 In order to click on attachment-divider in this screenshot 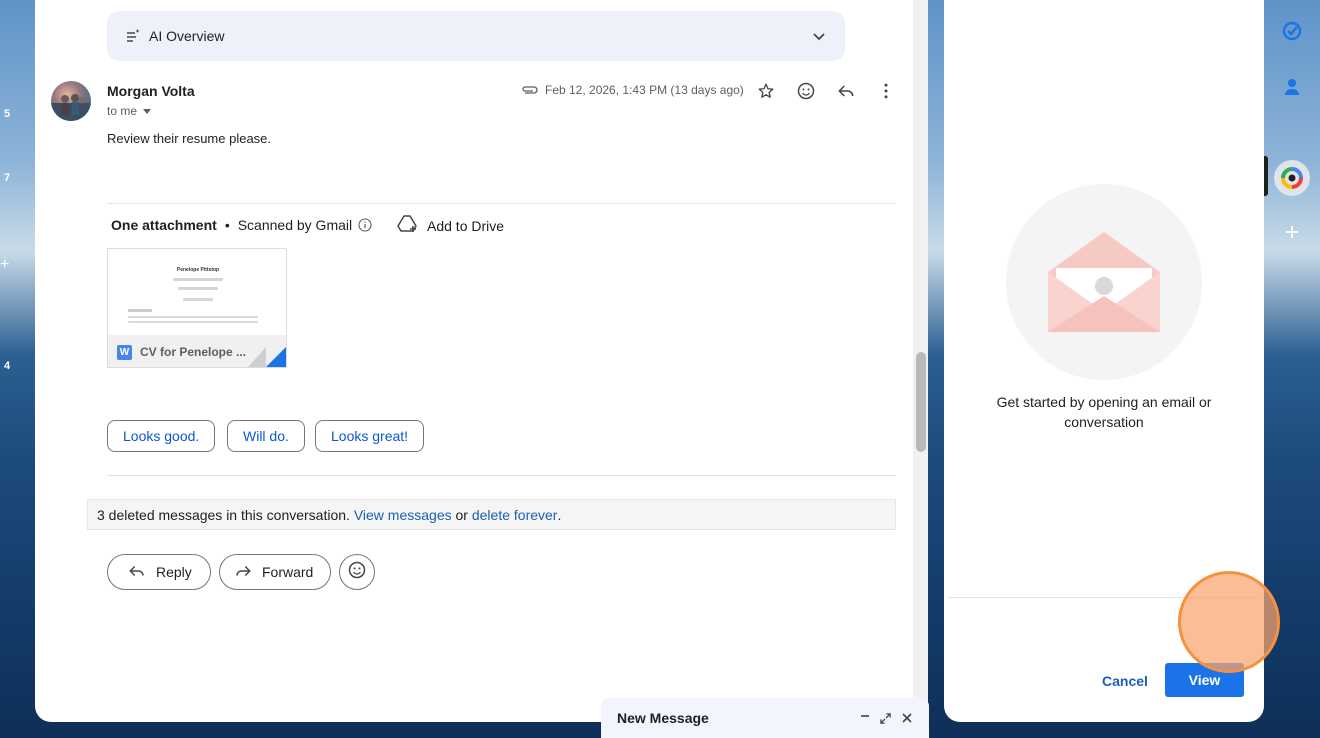, I will do `click(501, 203)`.